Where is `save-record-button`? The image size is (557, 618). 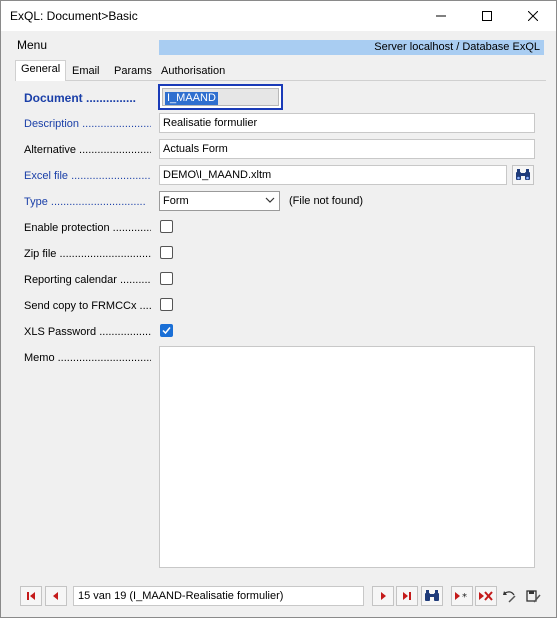 save-record-button is located at coordinates (533, 596).